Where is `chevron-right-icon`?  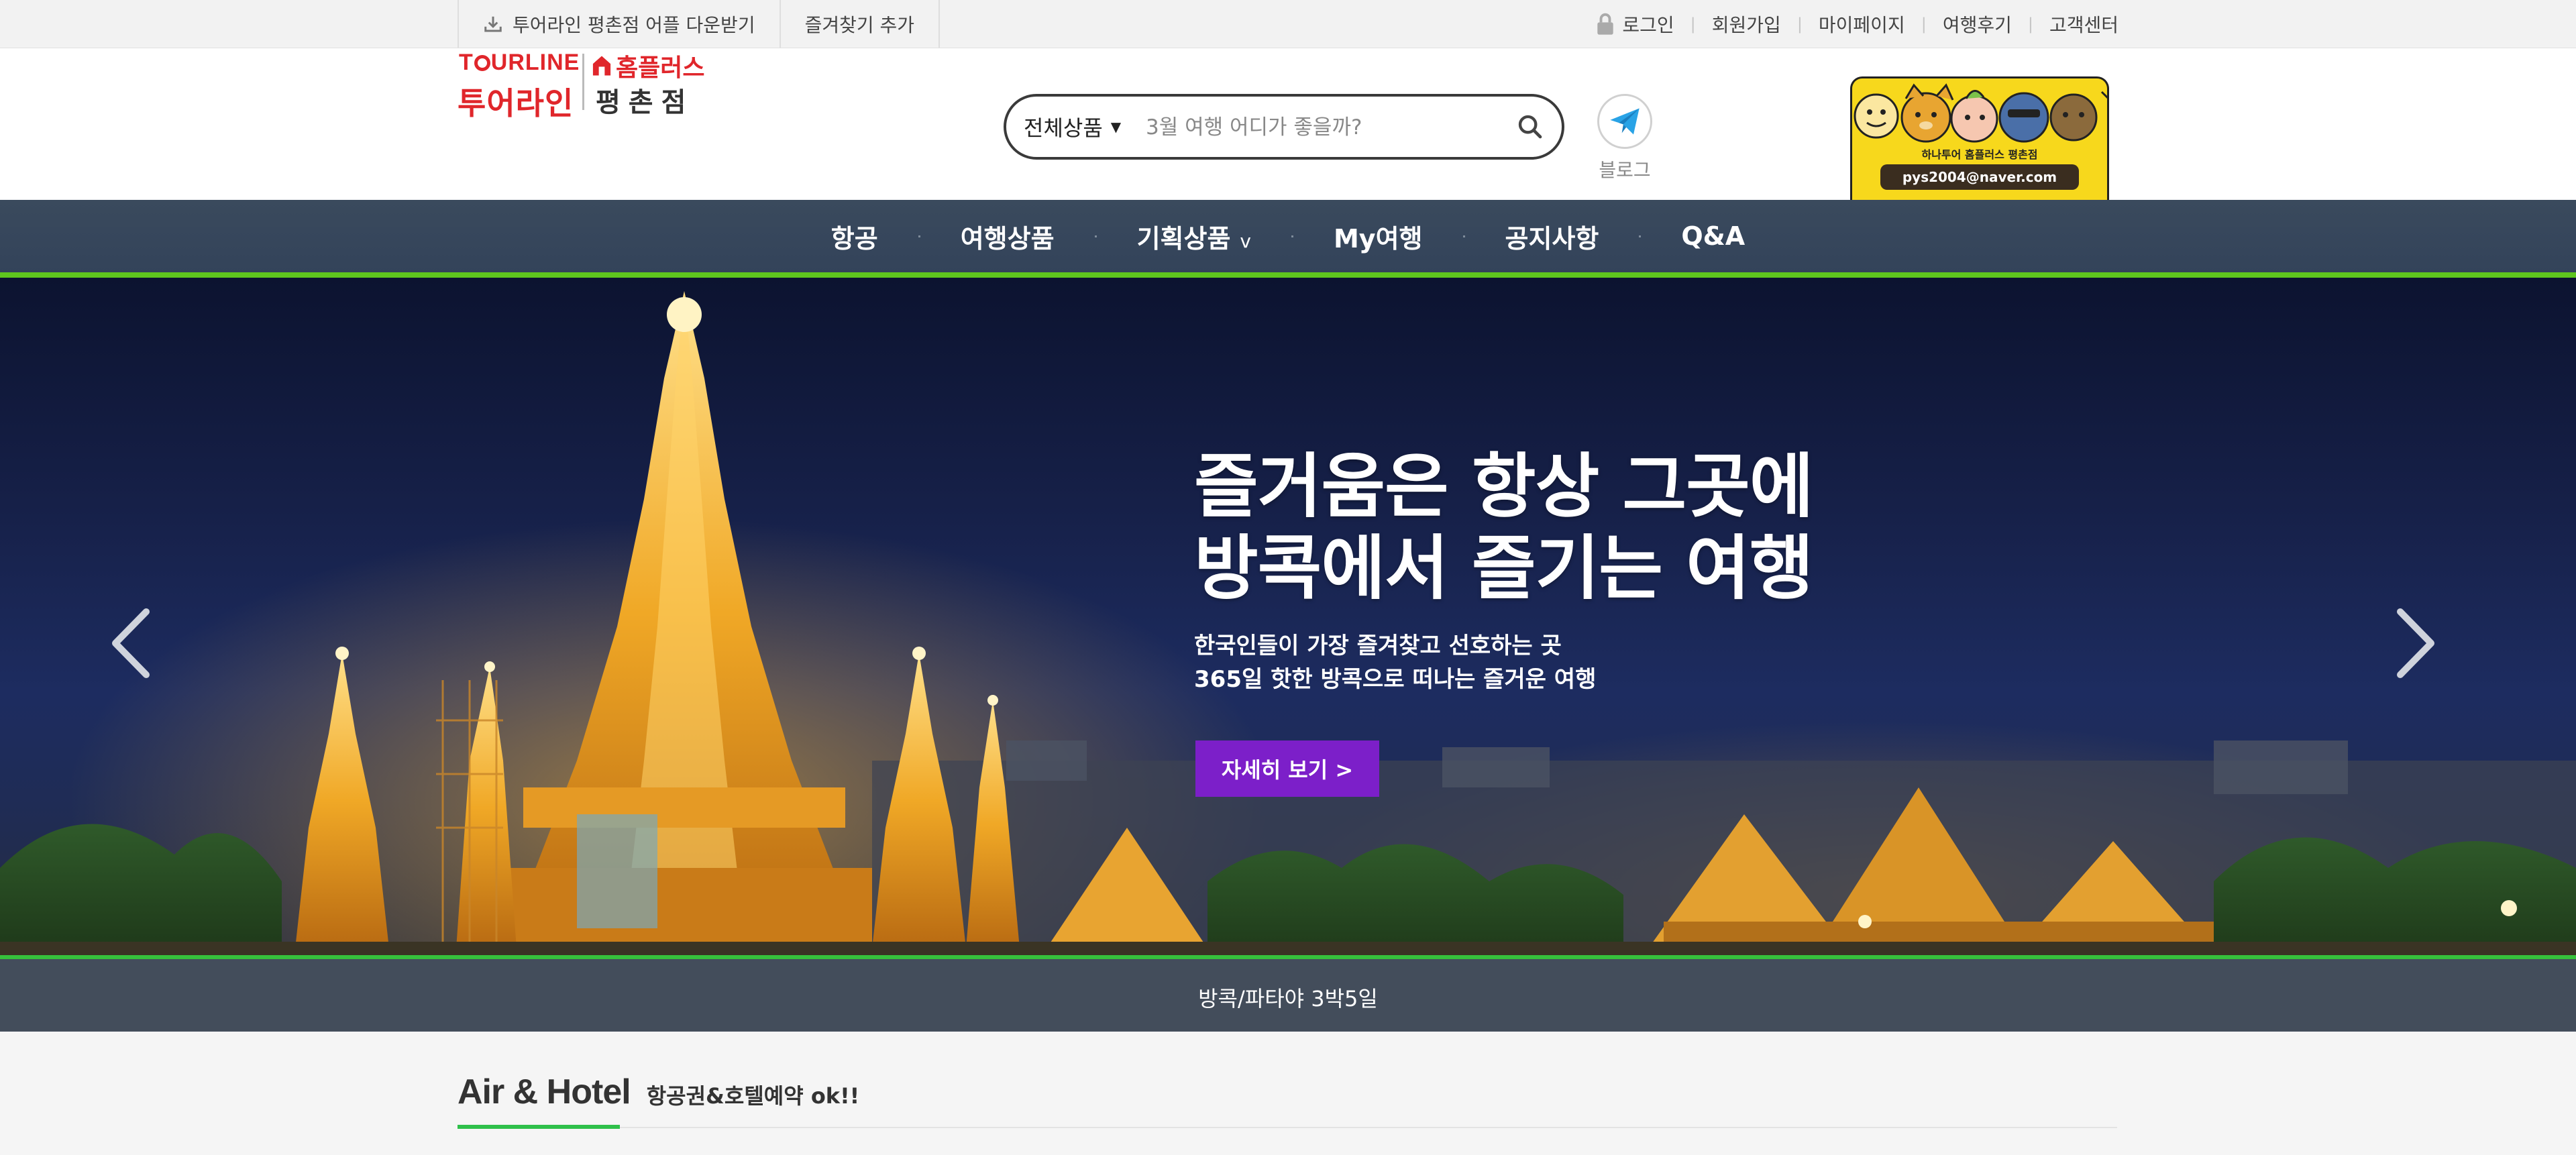
chevron-right-icon is located at coordinates (2415, 643).